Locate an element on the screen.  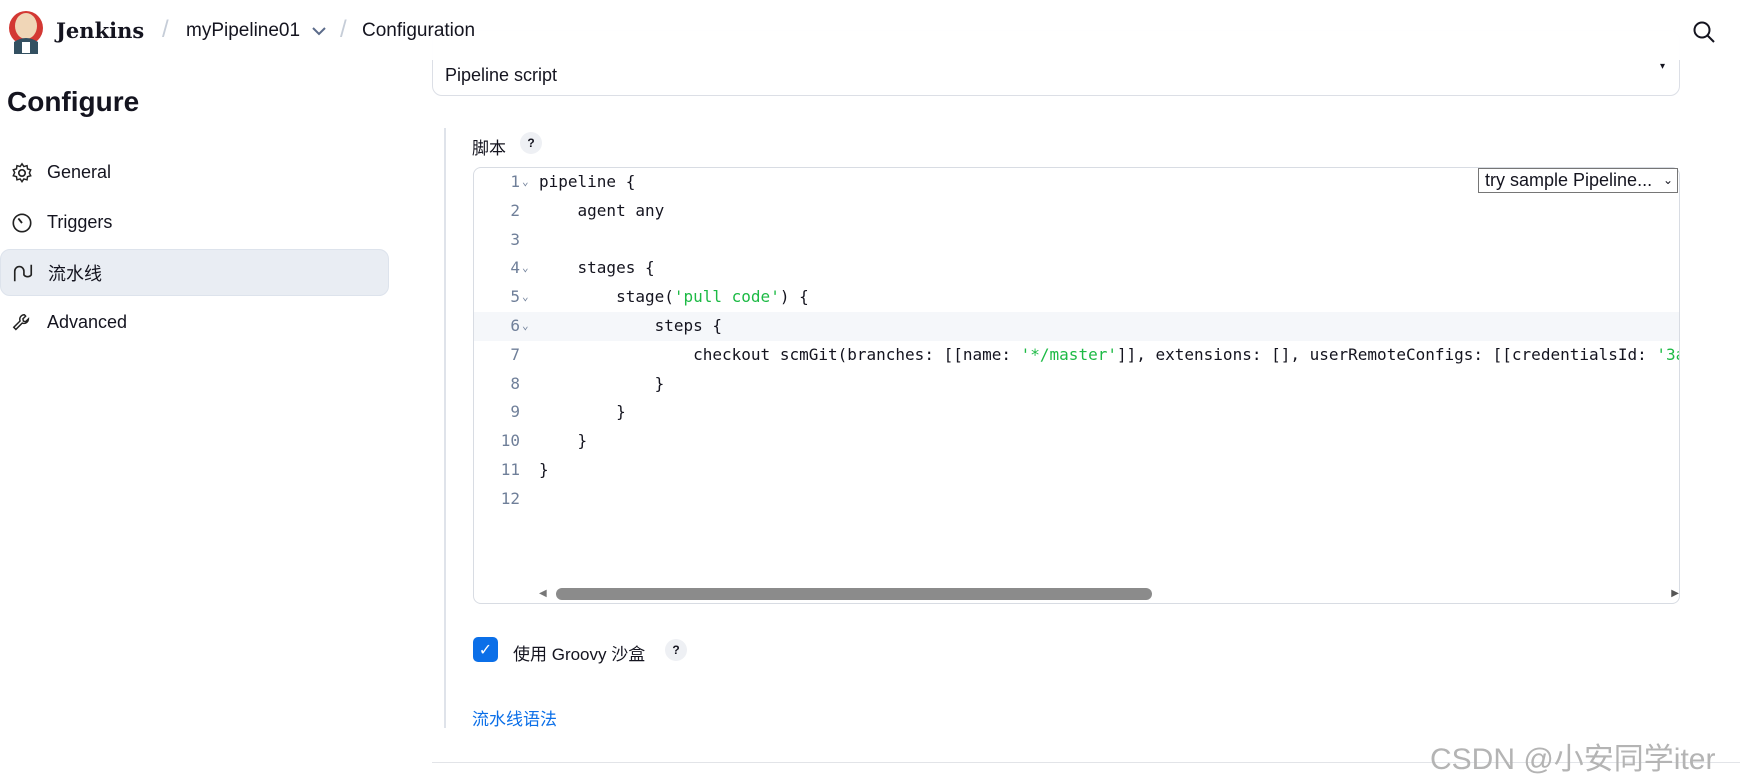
definition-select-value: Pipeline script is located at coordinates (501, 75).